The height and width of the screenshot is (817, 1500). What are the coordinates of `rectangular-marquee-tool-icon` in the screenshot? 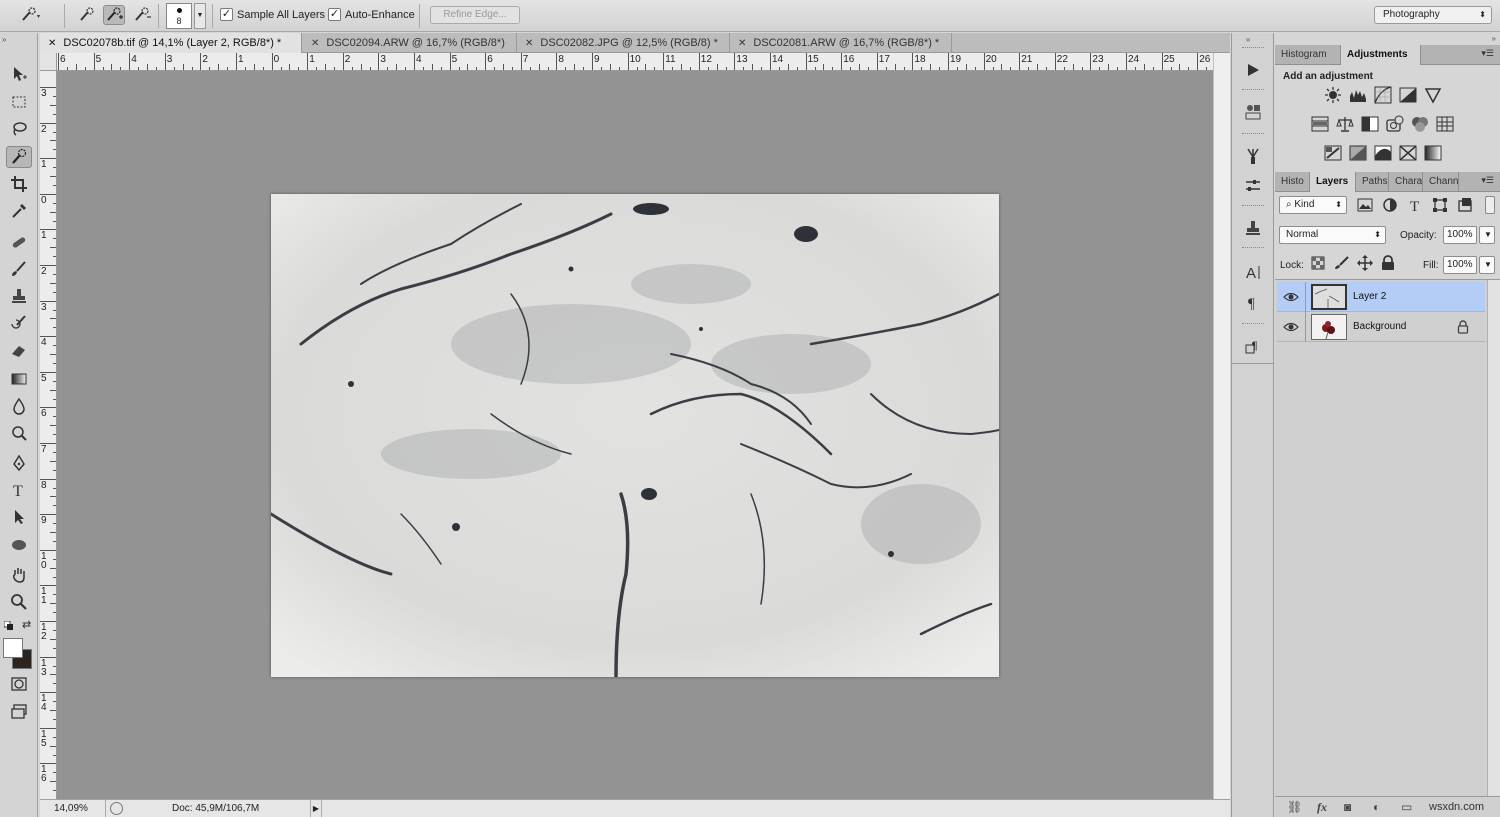 It's located at (19, 102).